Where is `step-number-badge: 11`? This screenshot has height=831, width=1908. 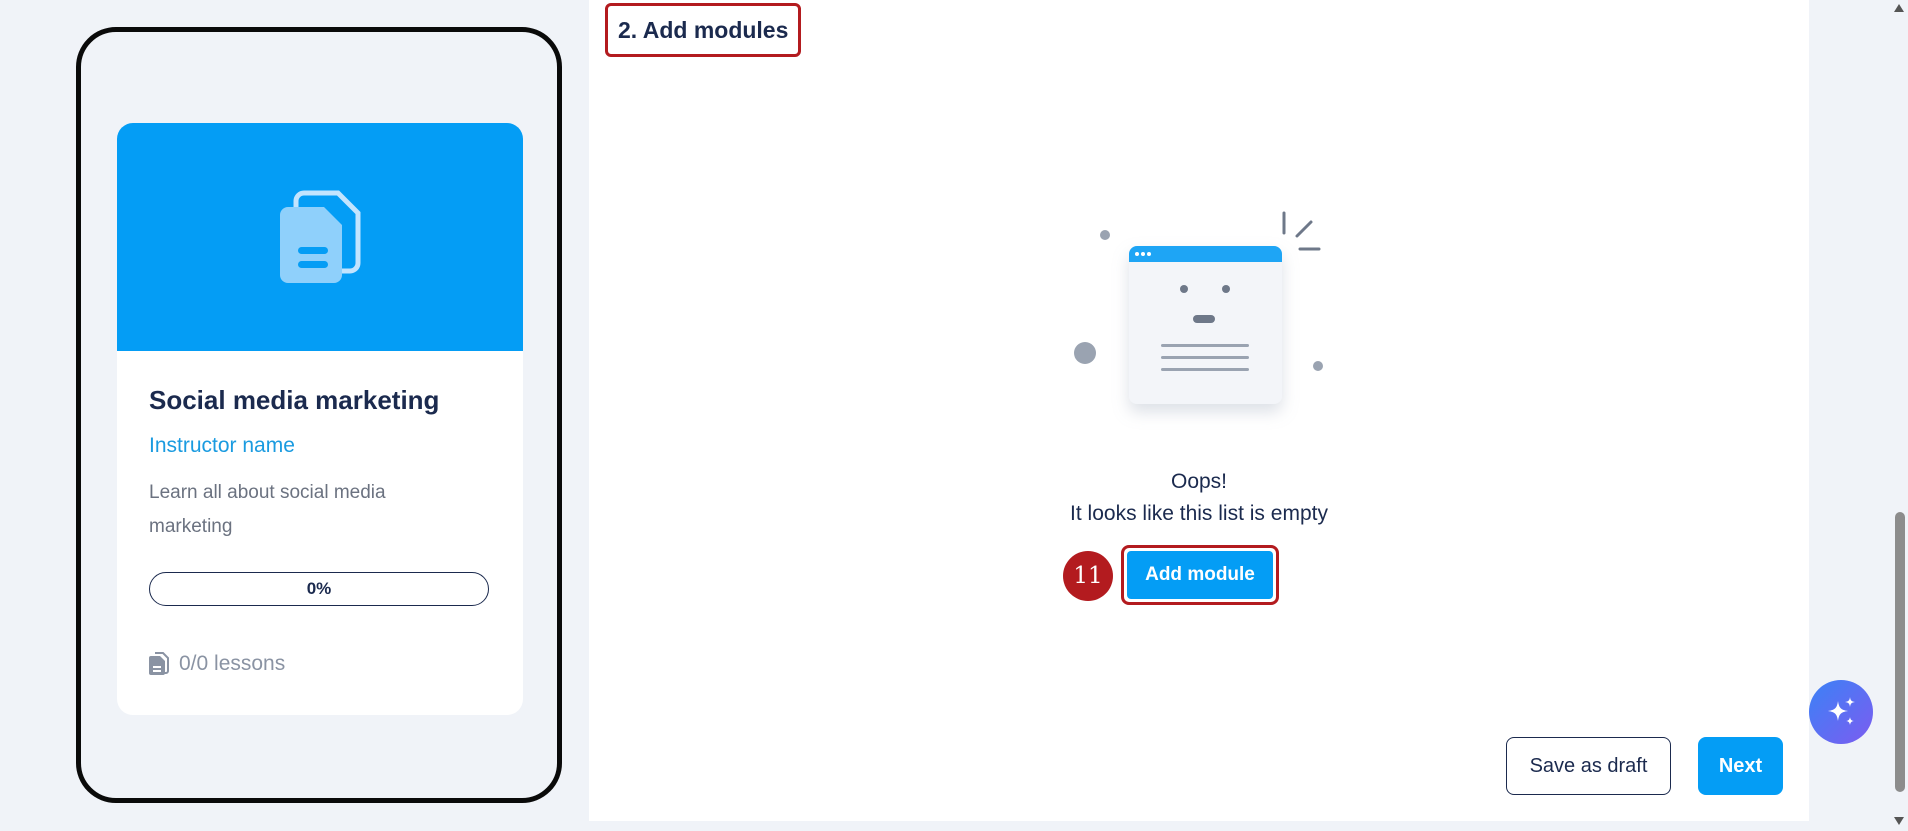 step-number-badge: 11 is located at coordinates (1088, 576).